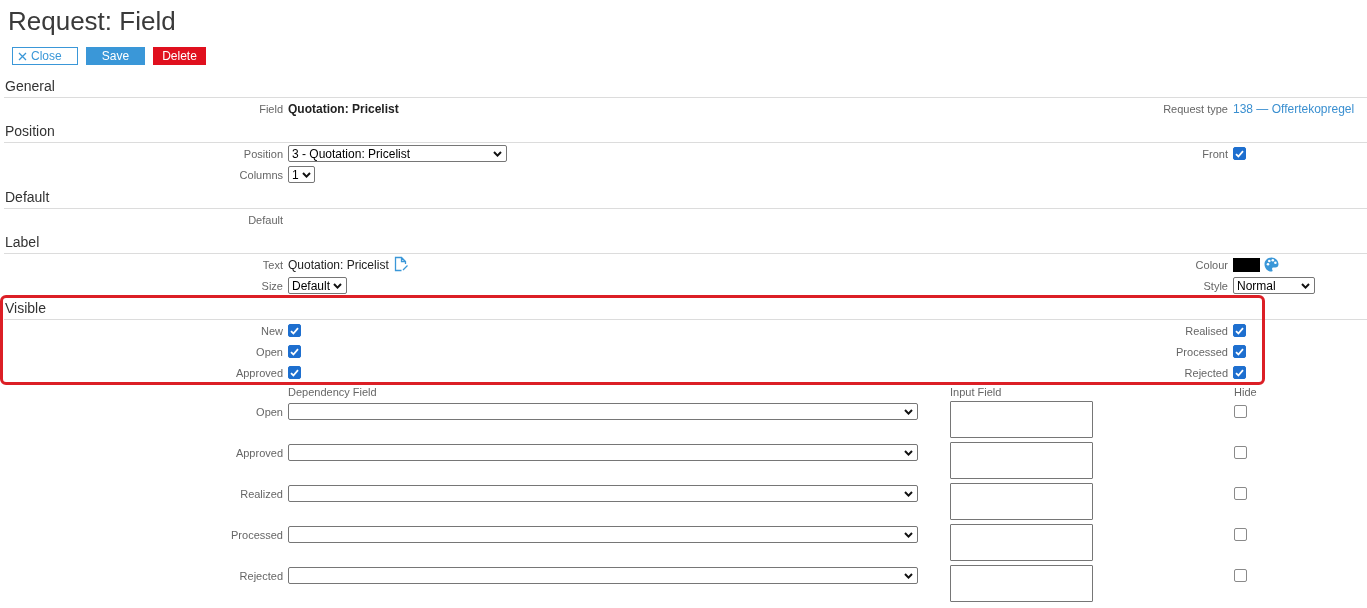  What do you see at coordinates (1202, 351) in the screenshot?
I see `field-label: Processed` at bounding box center [1202, 351].